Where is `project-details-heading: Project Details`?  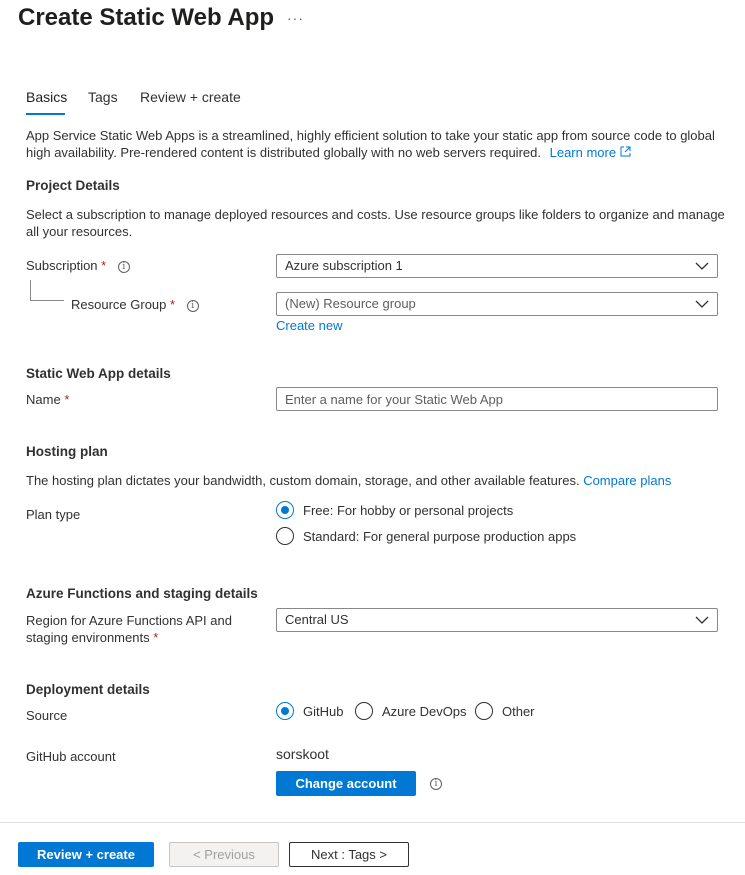
project-details-heading: Project Details is located at coordinates (73, 185).